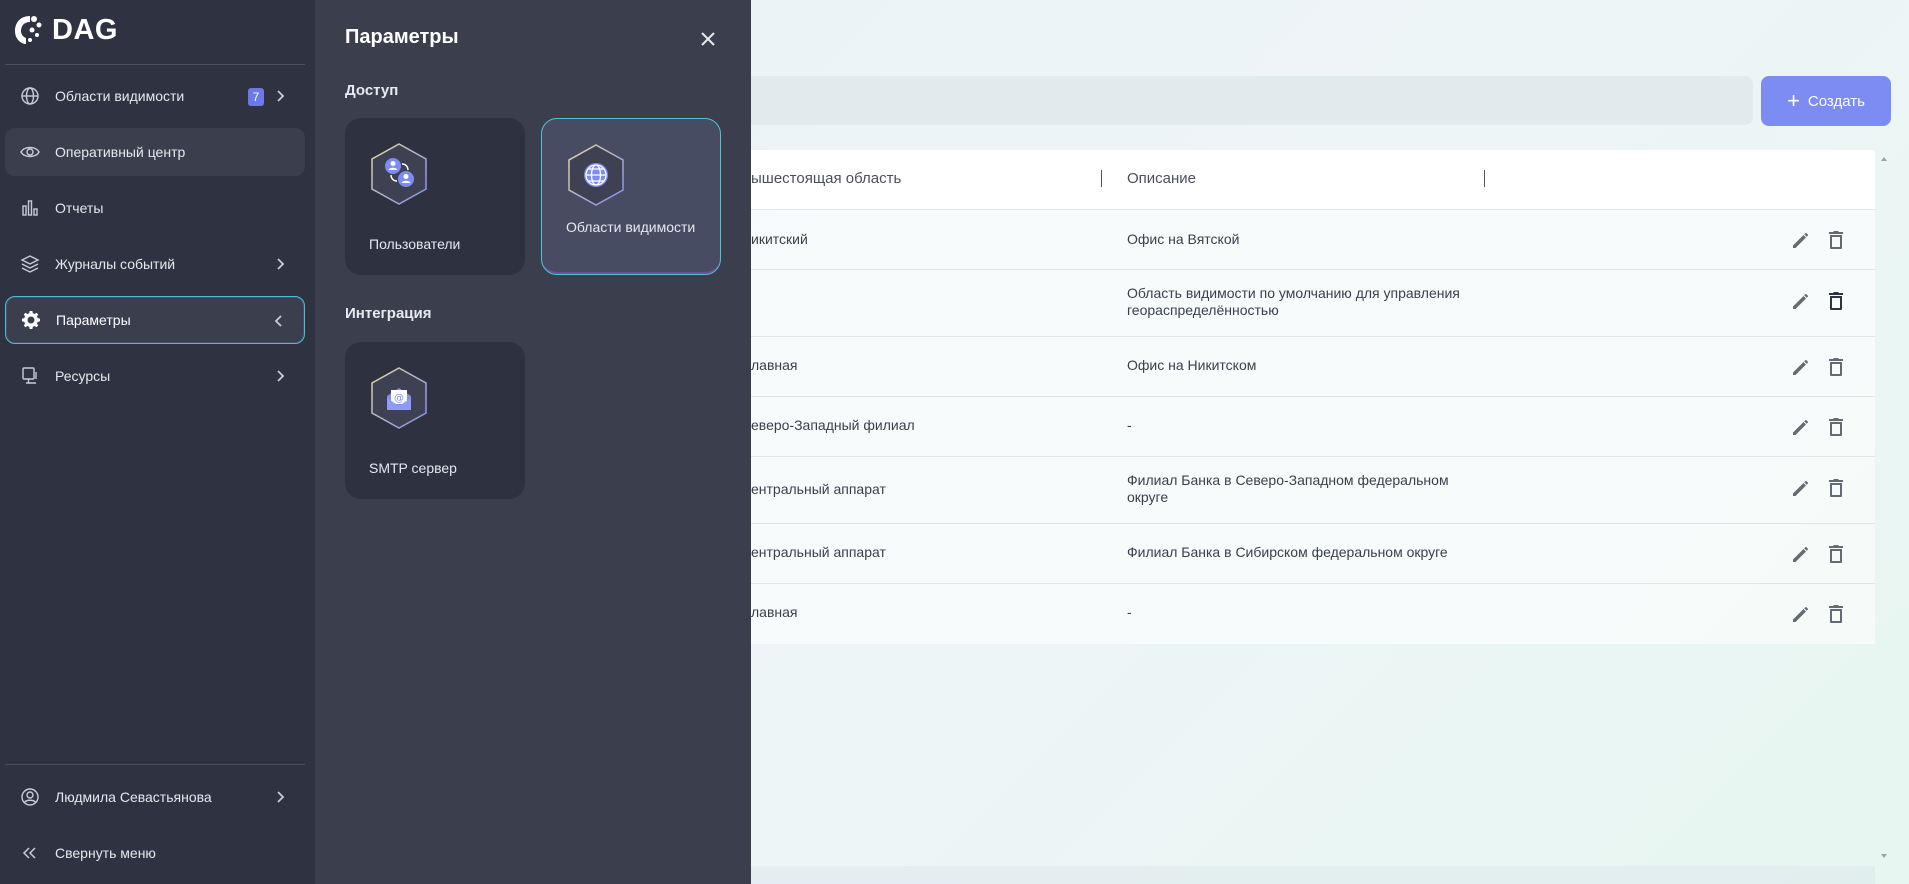 This screenshot has width=1909, height=884. I want to click on table-row: еверо-Западный филиал -, so click(1313, 427).